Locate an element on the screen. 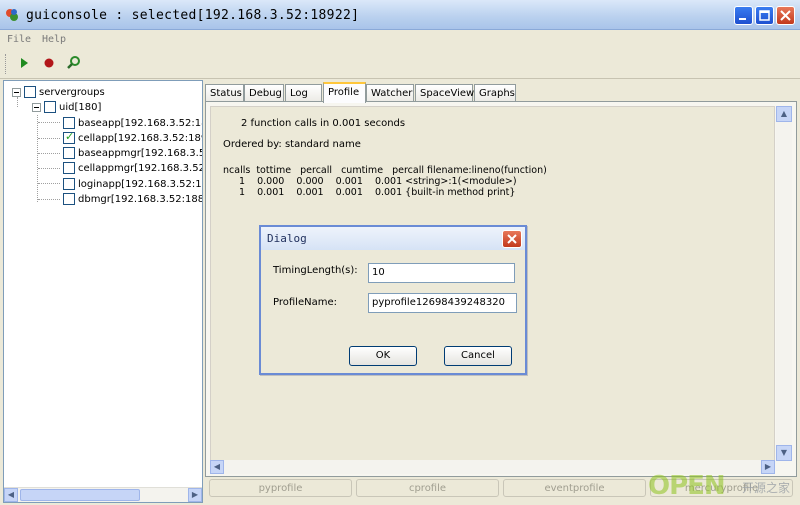 The image size is (800, 505). close-button is located at coordinates (785, 15).